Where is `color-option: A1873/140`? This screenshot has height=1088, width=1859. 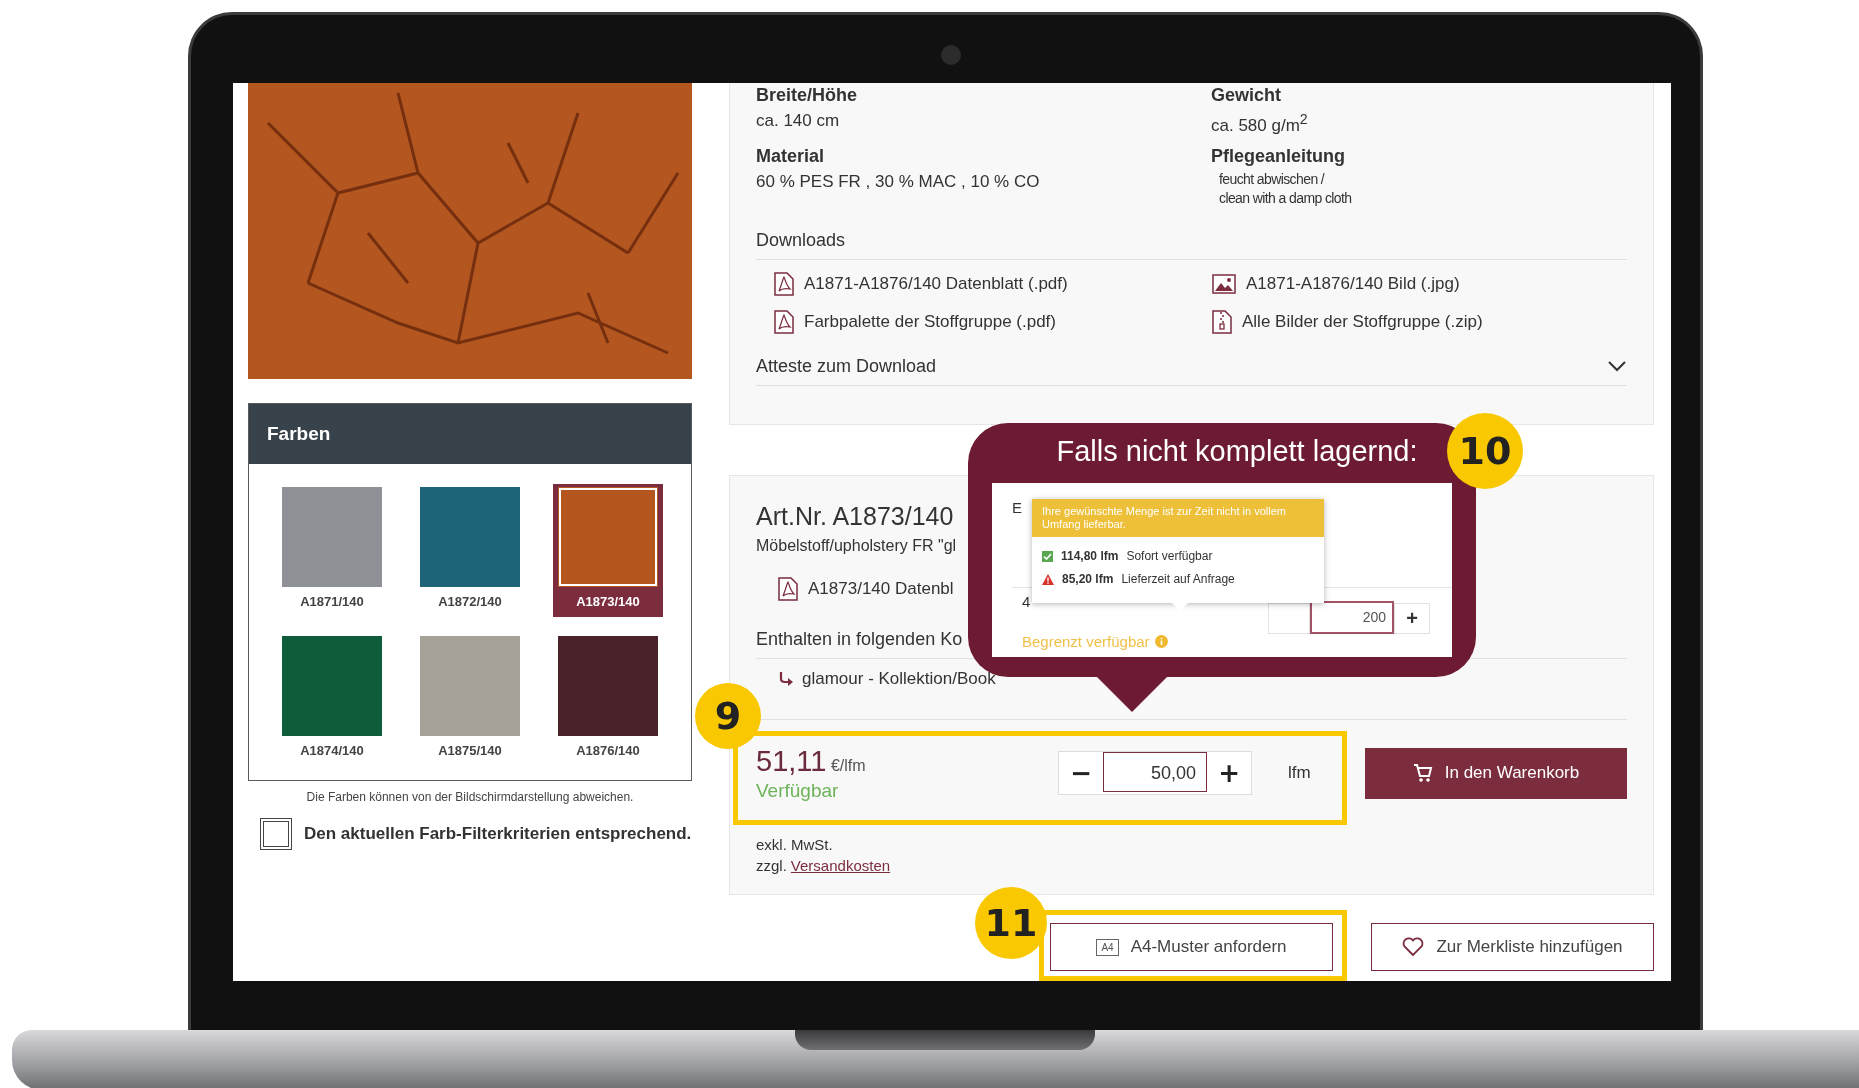
color-option: A1873/140 is located at coordinates (608, 550).